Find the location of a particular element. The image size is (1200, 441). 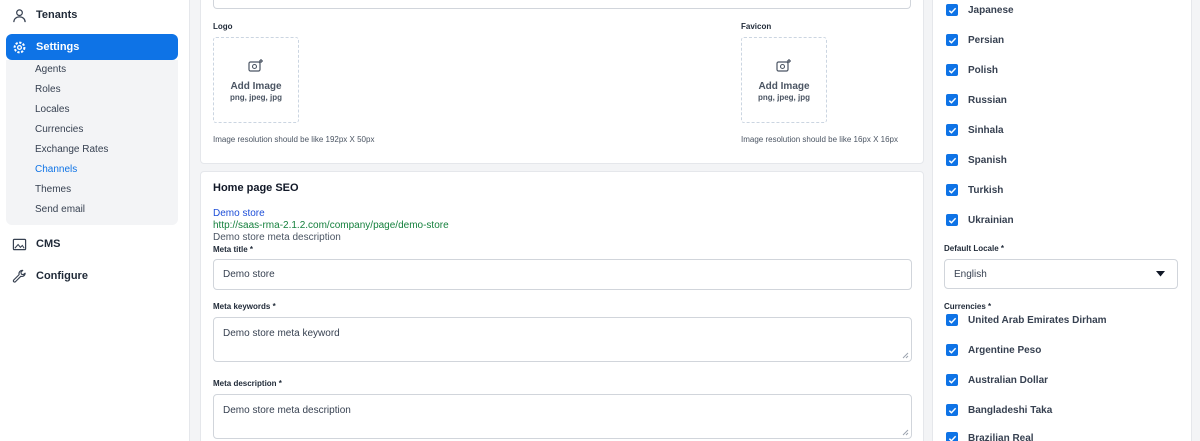

submenu-item-themes: Themes is located at coordinates (53, 189).